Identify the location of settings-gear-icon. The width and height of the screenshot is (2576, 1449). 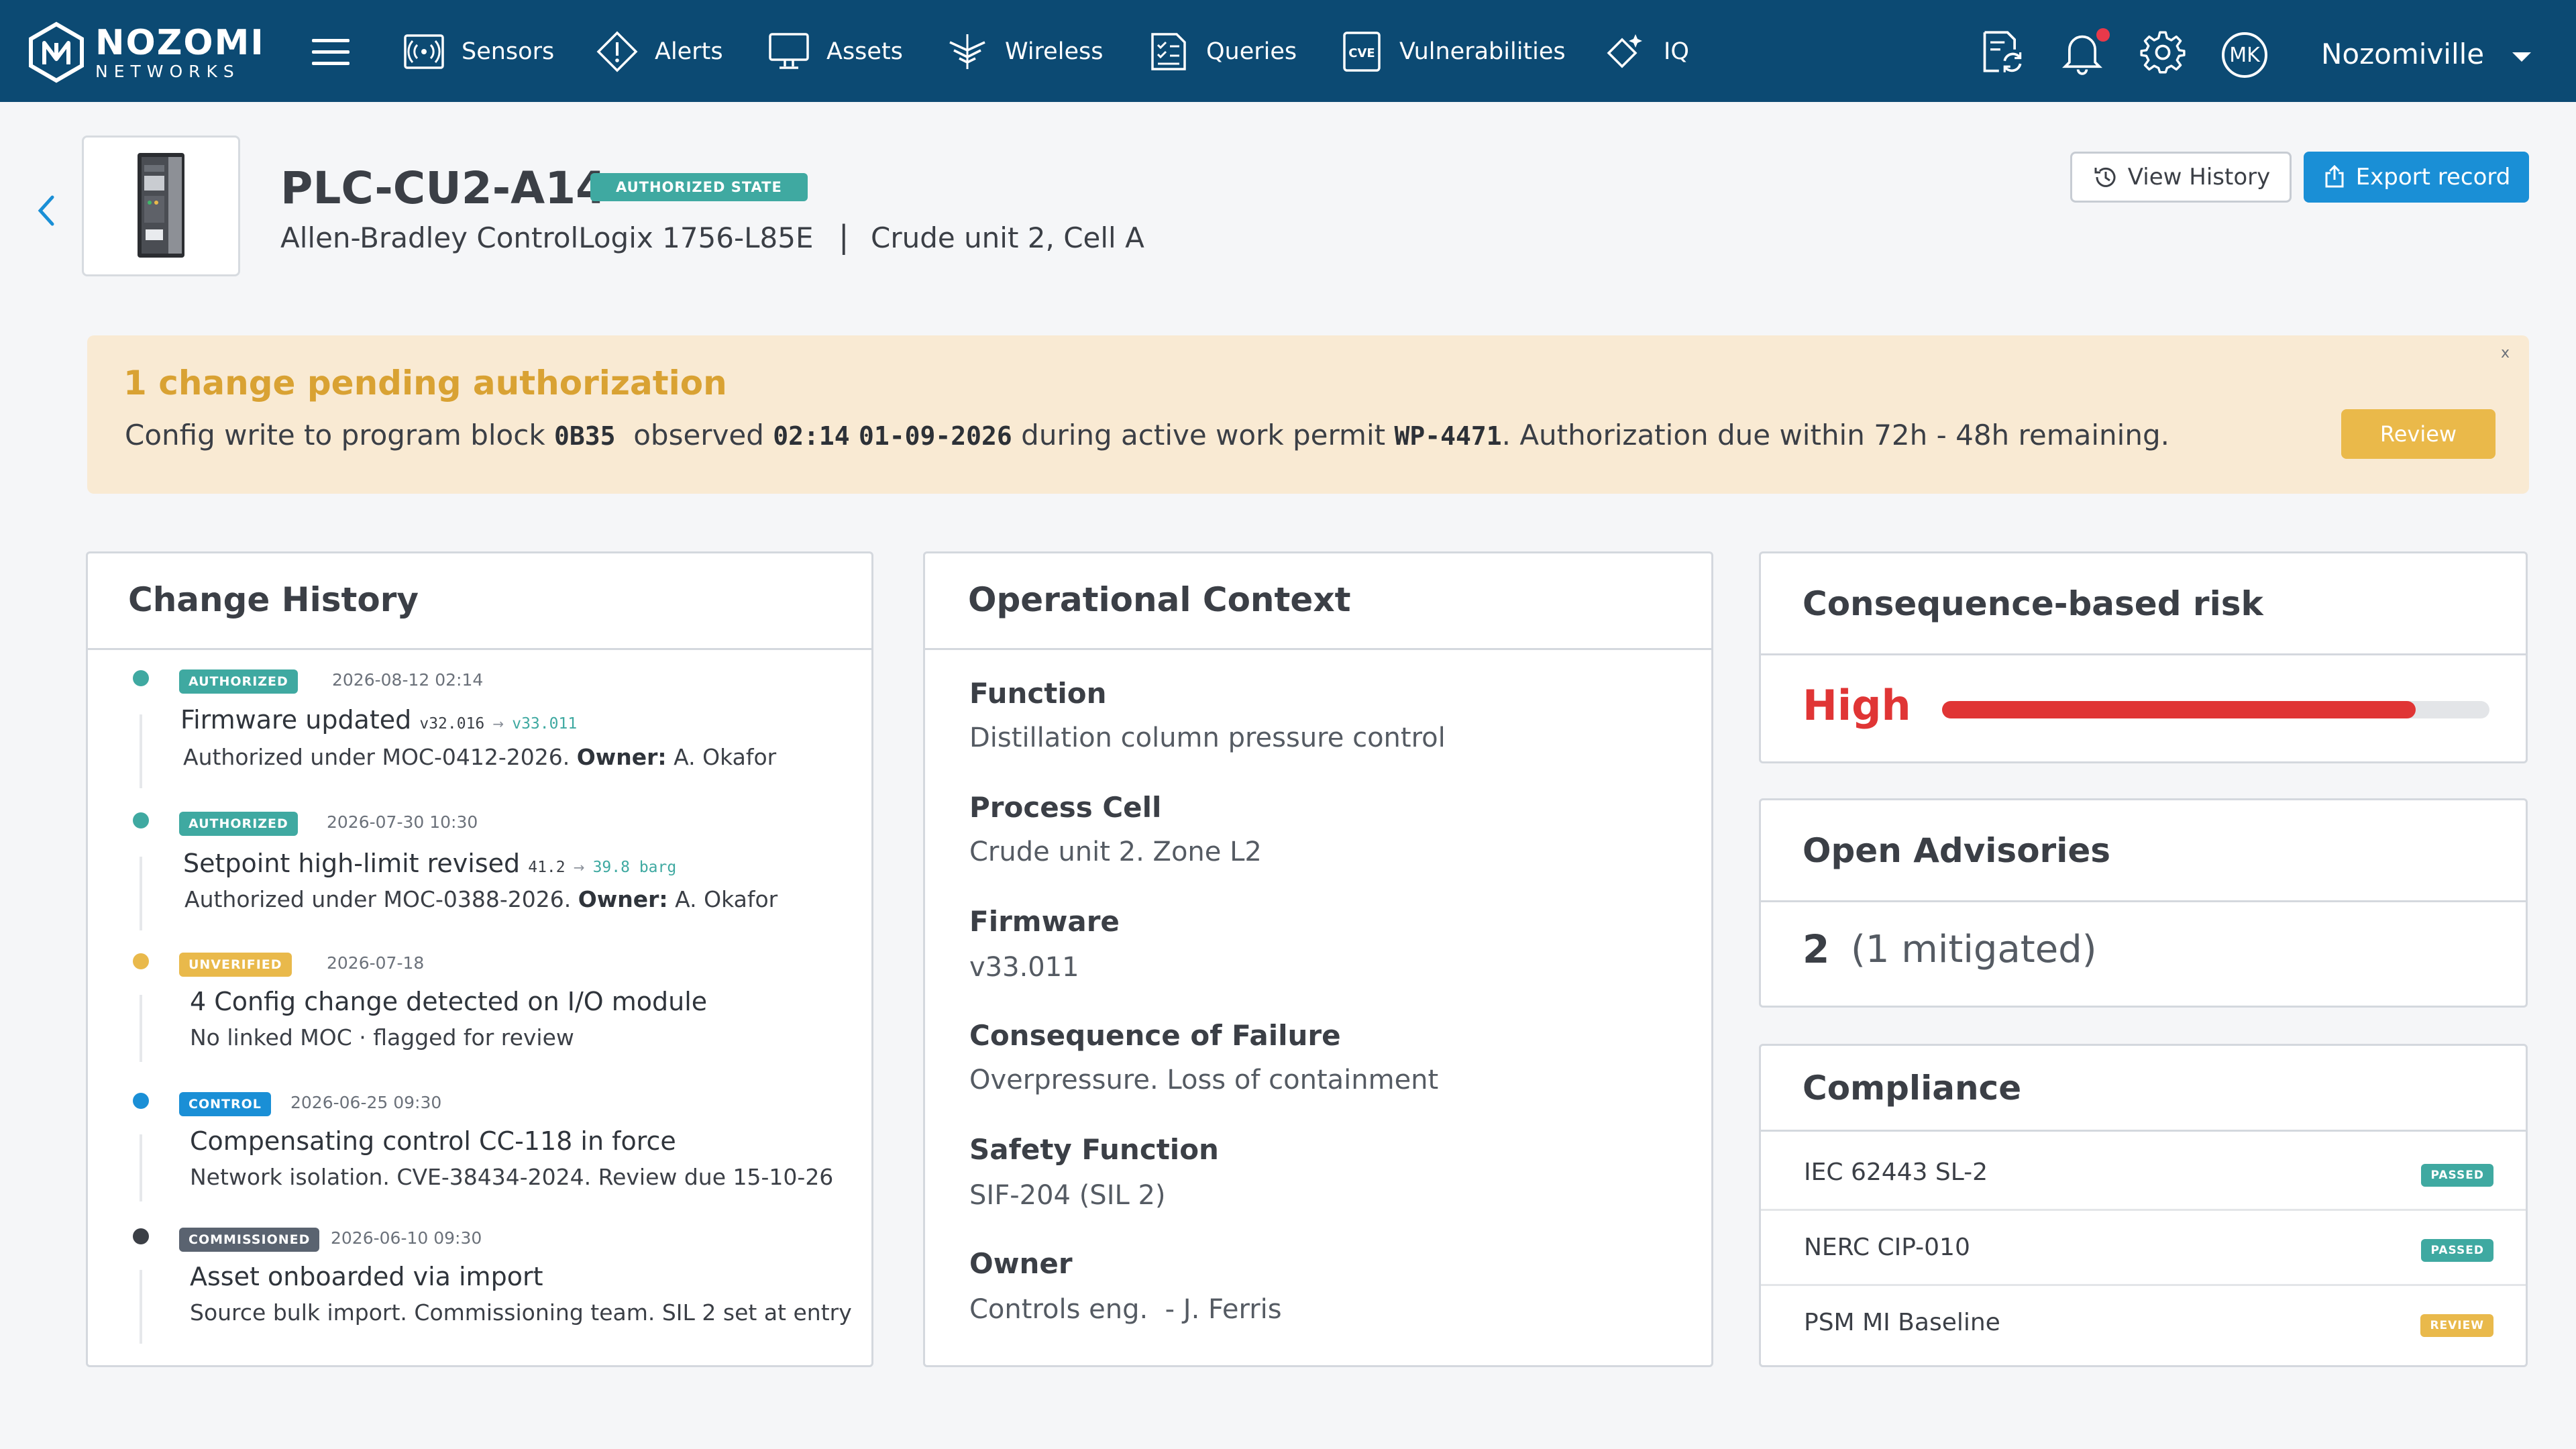
(2163, 52).